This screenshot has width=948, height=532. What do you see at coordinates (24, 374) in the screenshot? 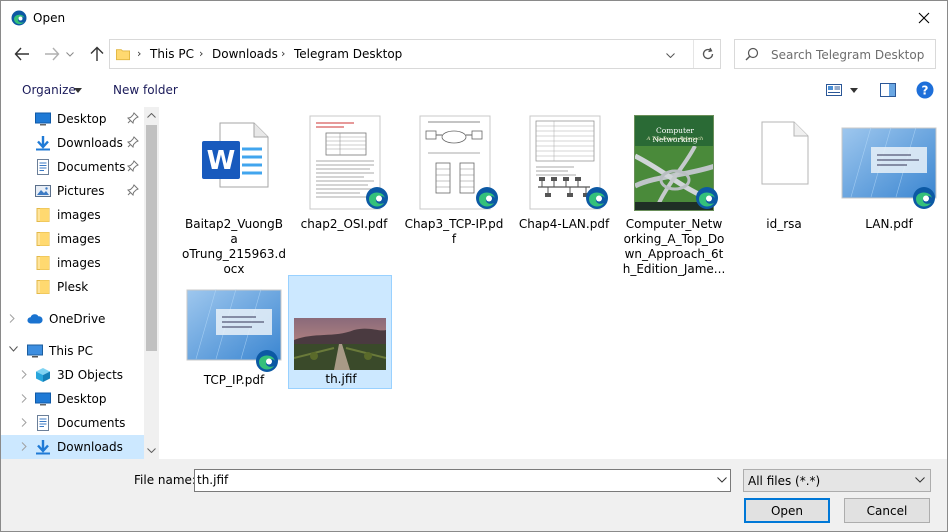
I see `chevron-right-icon` at bounding box center [24, 374].